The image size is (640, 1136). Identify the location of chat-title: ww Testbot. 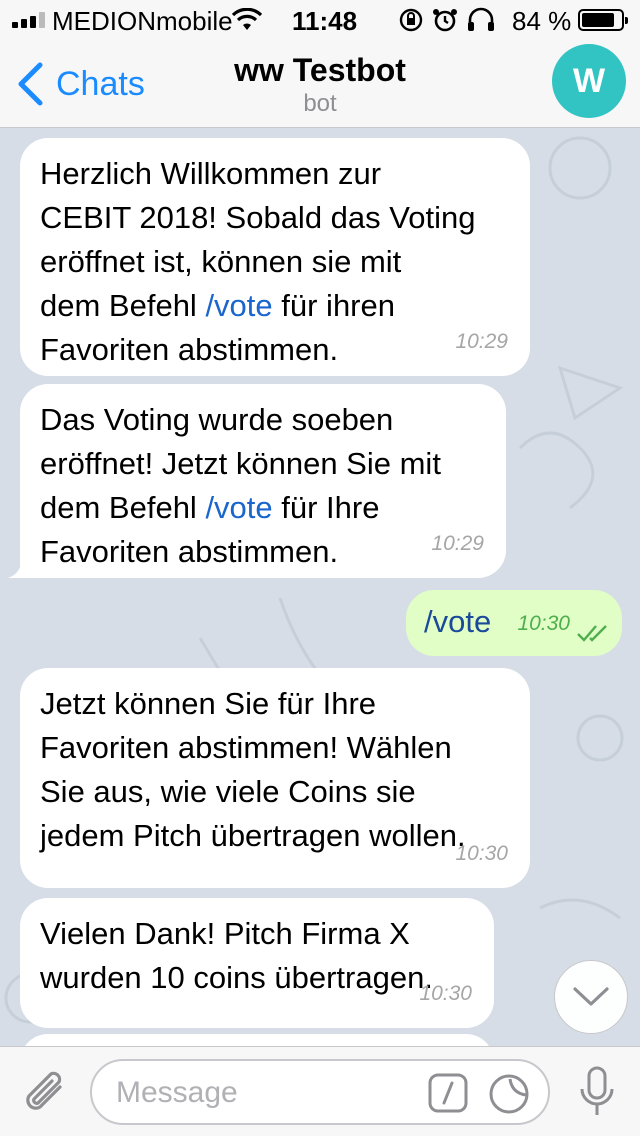
(320, 70).